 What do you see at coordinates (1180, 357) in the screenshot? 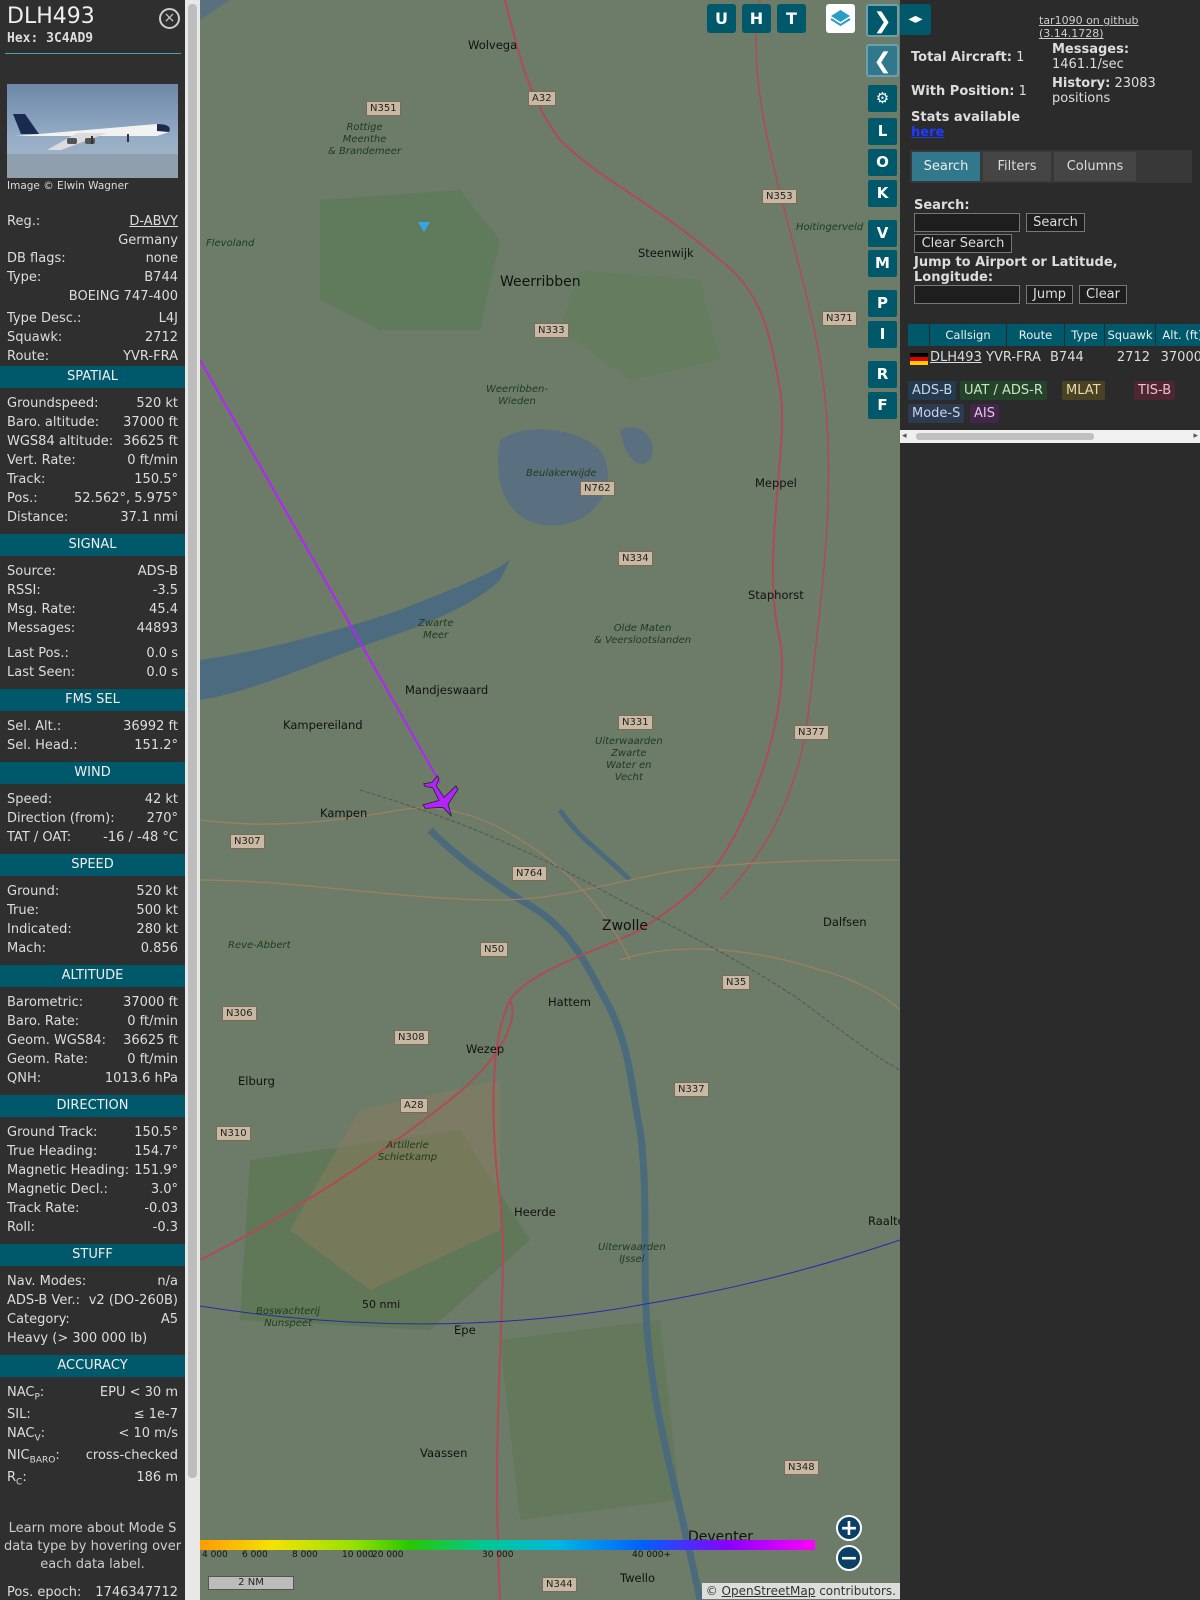
I see `row-altitude: 37000` at bounding box center [1180, 357].